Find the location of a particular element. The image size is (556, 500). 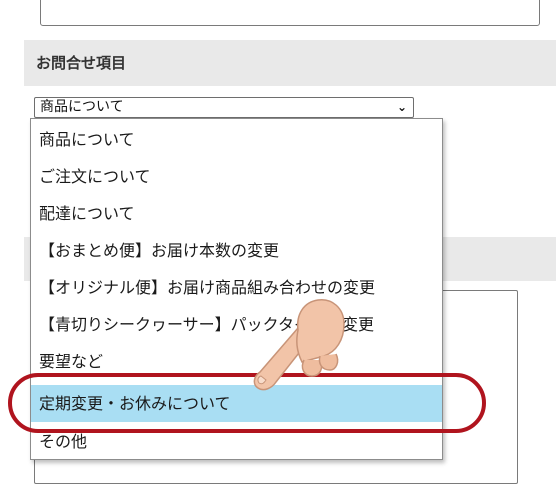

inquiry-type-select: 商品について ⌄ is located at coordinates (224, 107).